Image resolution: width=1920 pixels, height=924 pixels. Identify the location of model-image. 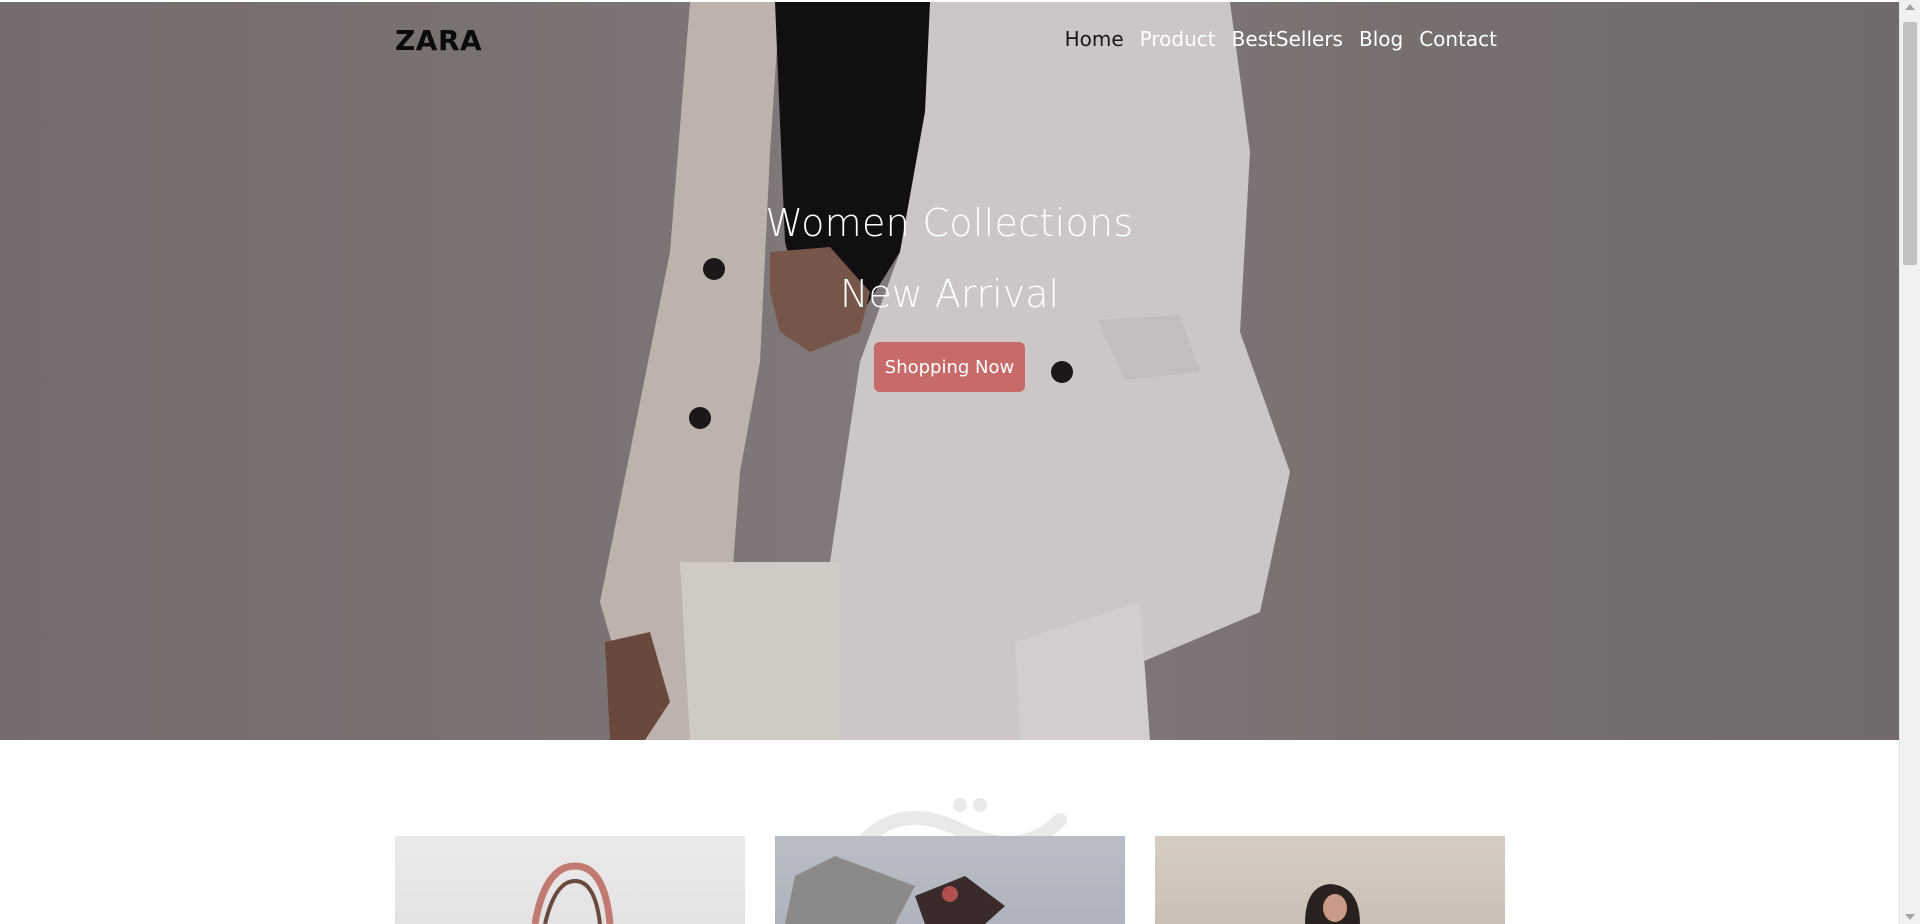
(1332, 904).